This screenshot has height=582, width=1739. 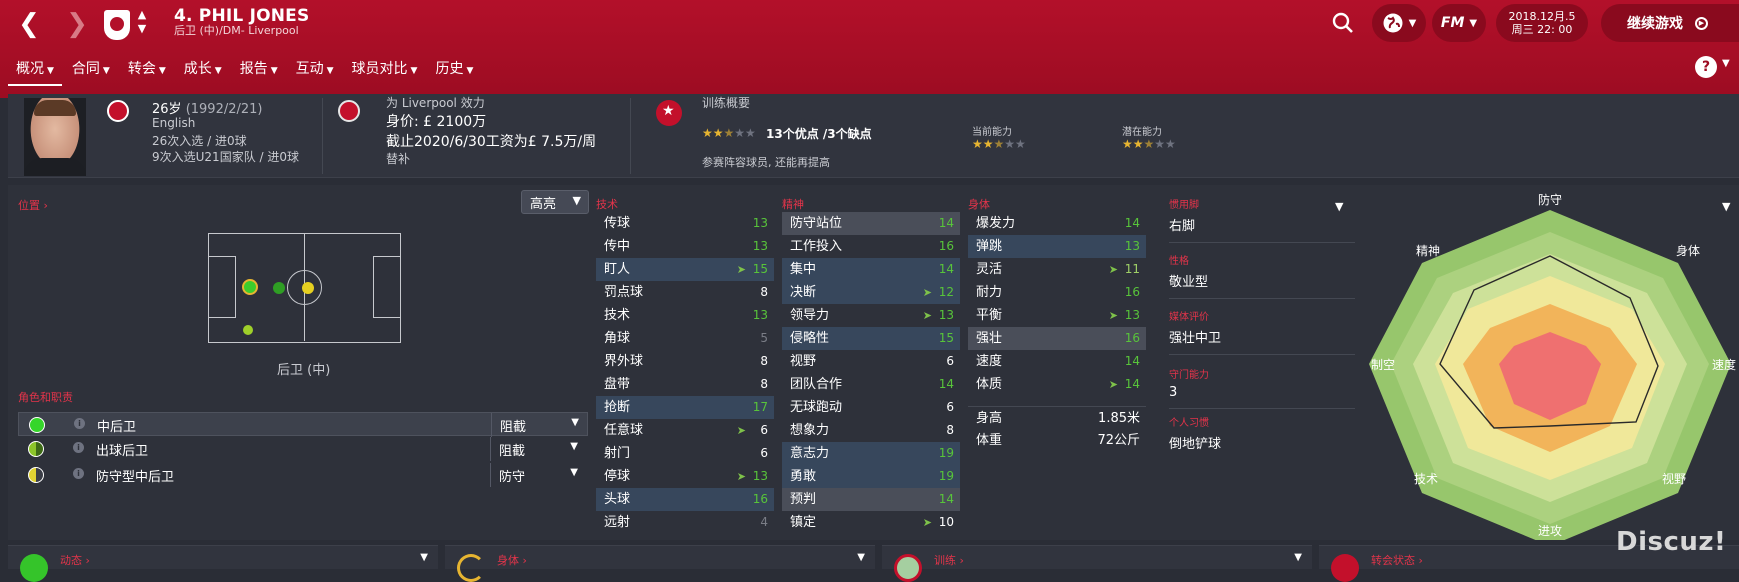 I want to click on attr-row: 平衡 ➤ 13, so click(x=1057, y=315).